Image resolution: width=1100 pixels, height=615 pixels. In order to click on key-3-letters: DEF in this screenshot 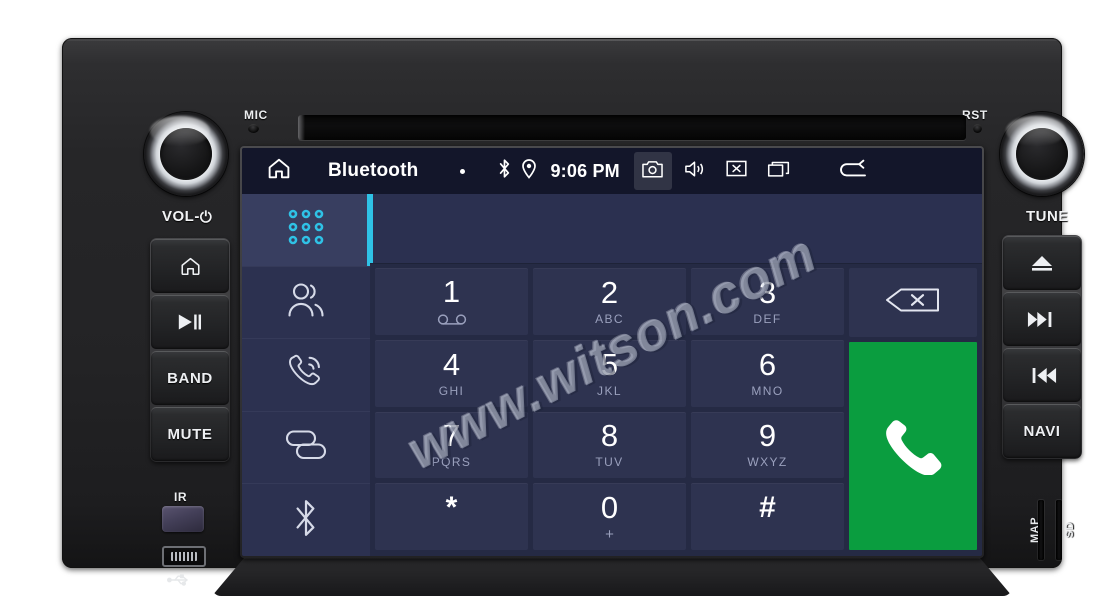, I will do `click(767, 318)`.